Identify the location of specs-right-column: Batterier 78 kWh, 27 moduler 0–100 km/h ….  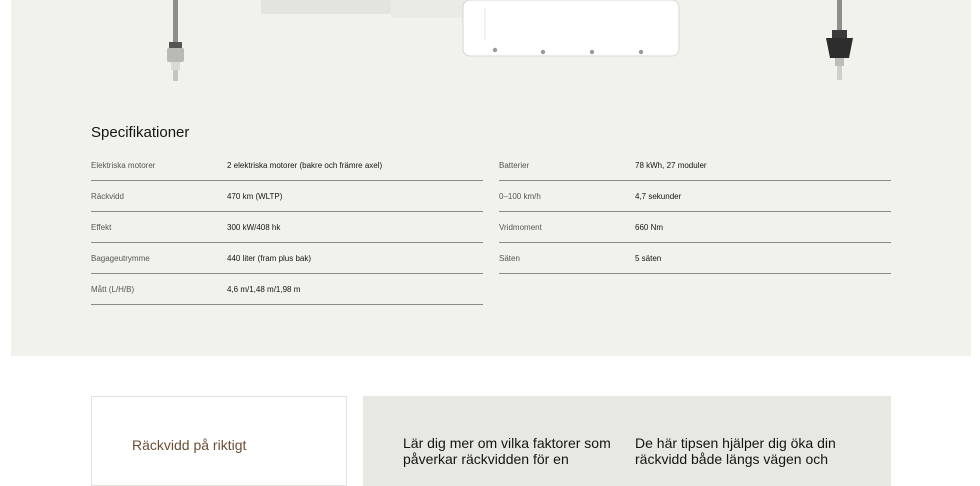
(695, 212).